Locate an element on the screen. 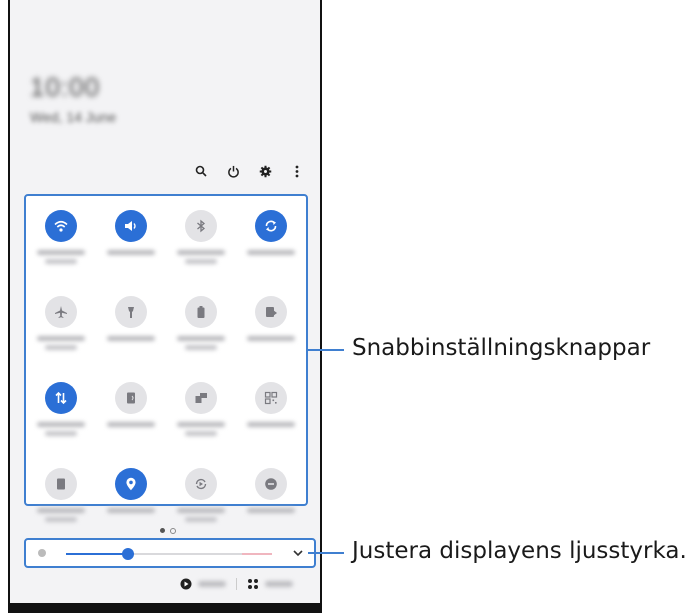 Image resolution: width=700 pixels, height=613 pixels. page-dot-active is located at coordinates (162, 530).